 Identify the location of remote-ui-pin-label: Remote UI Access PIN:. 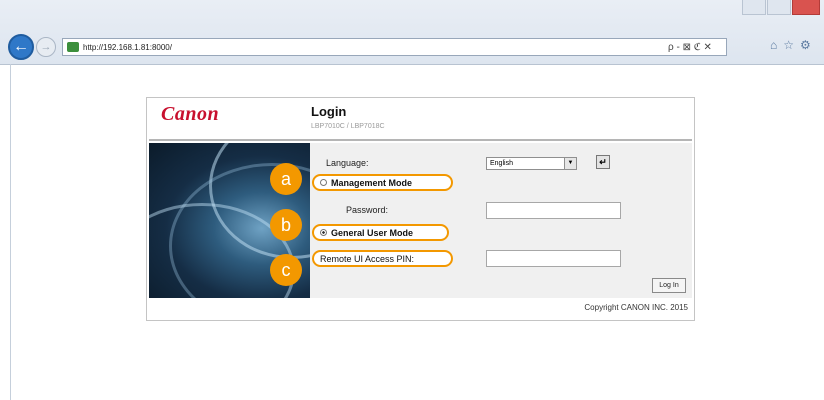
(367, 258).